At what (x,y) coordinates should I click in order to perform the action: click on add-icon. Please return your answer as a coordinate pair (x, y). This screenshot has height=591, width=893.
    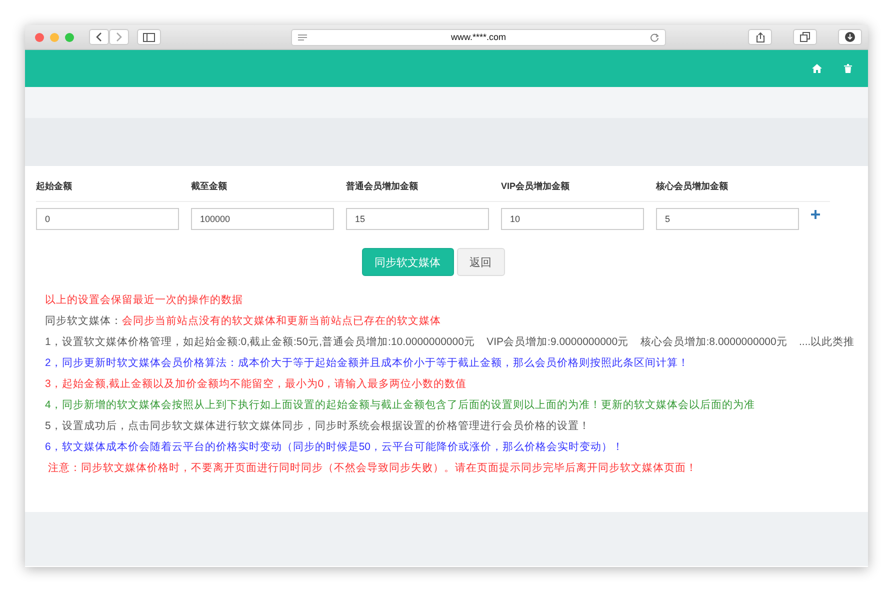
    Looking at the image, I should click on (815, 214).